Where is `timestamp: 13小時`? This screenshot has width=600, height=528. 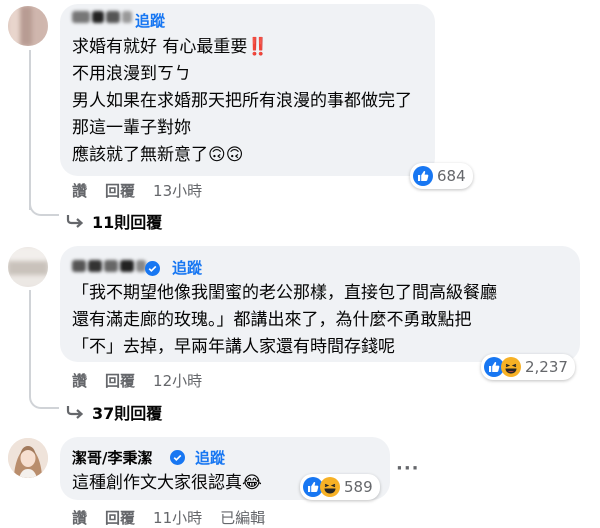
timestamp: 13小時 is located at coordinates (177, 190).